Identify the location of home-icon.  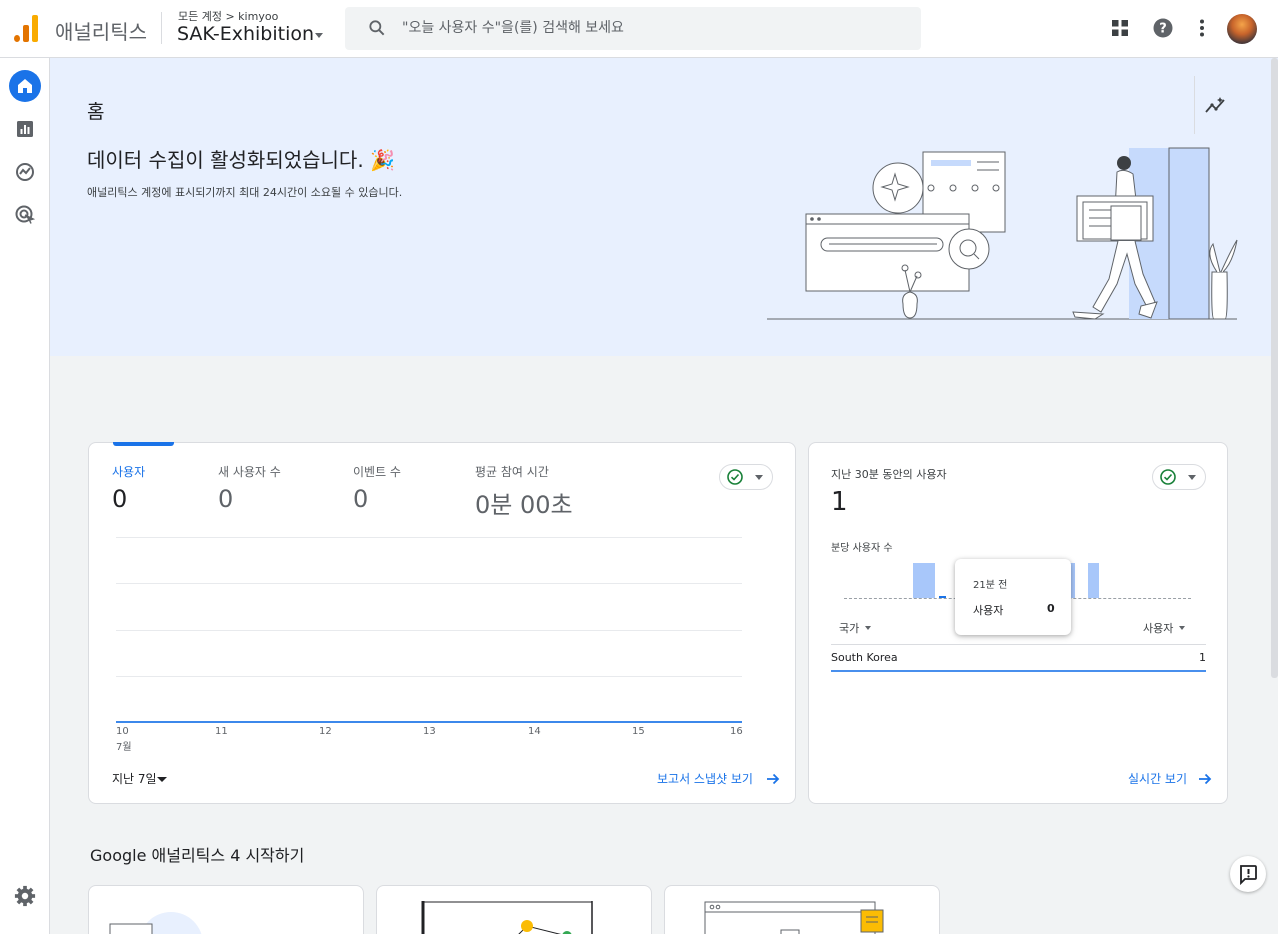
(25, 86).